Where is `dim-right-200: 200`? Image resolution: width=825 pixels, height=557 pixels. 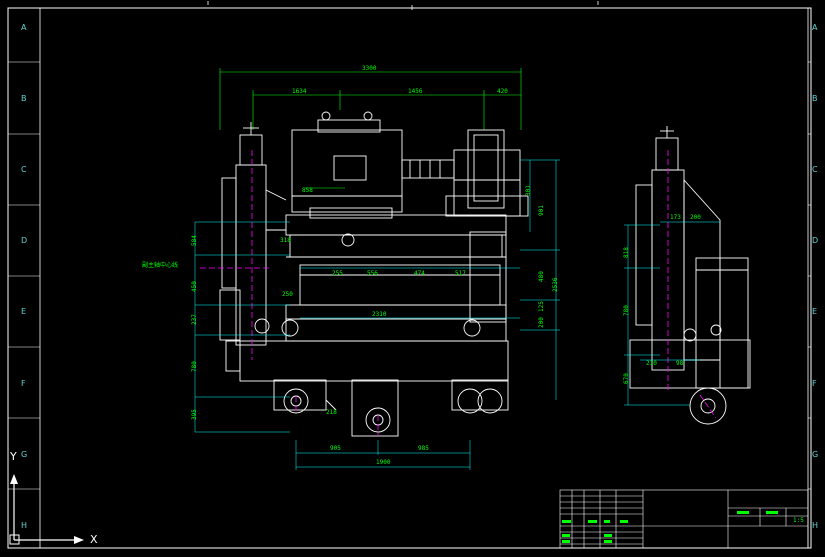
dim-right-200: 200 is located at coordinates (541, 322).